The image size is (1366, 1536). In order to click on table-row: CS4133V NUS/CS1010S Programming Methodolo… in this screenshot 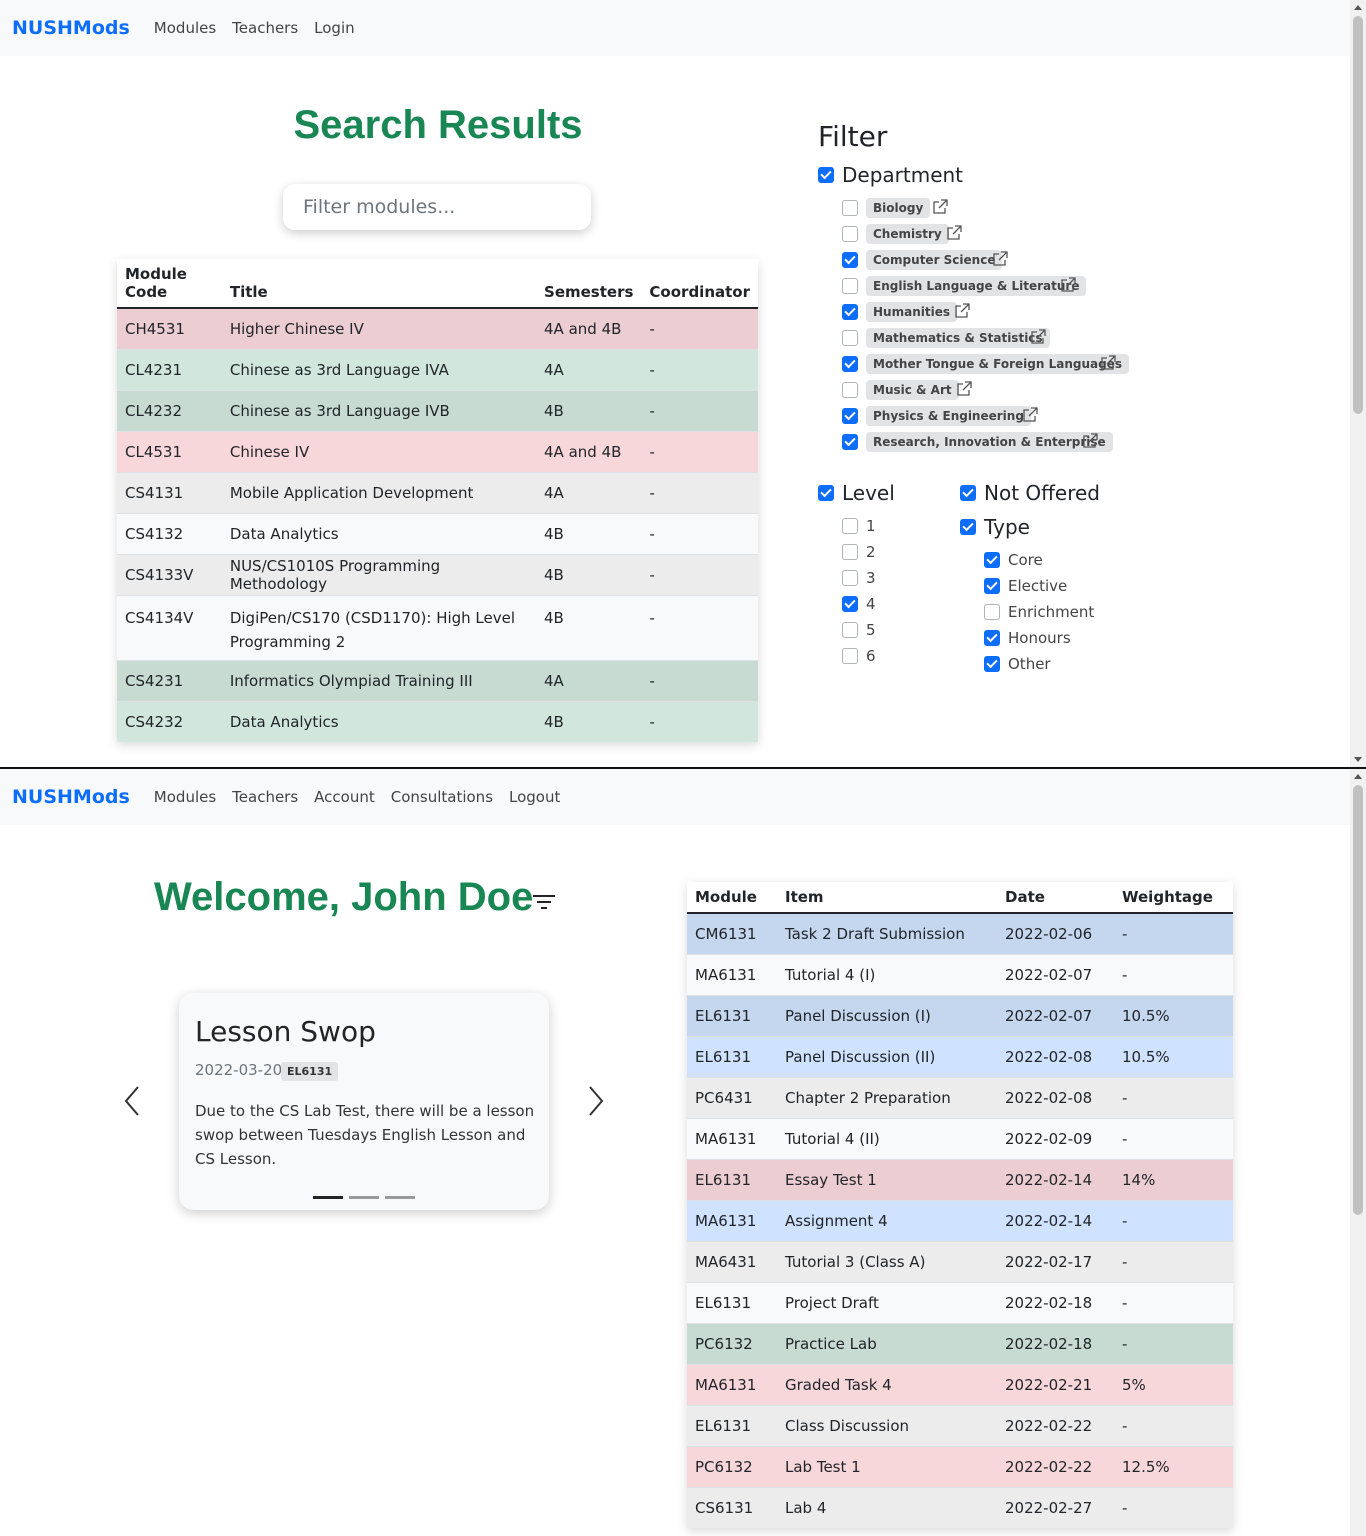, I will do `click(437, 574)`.